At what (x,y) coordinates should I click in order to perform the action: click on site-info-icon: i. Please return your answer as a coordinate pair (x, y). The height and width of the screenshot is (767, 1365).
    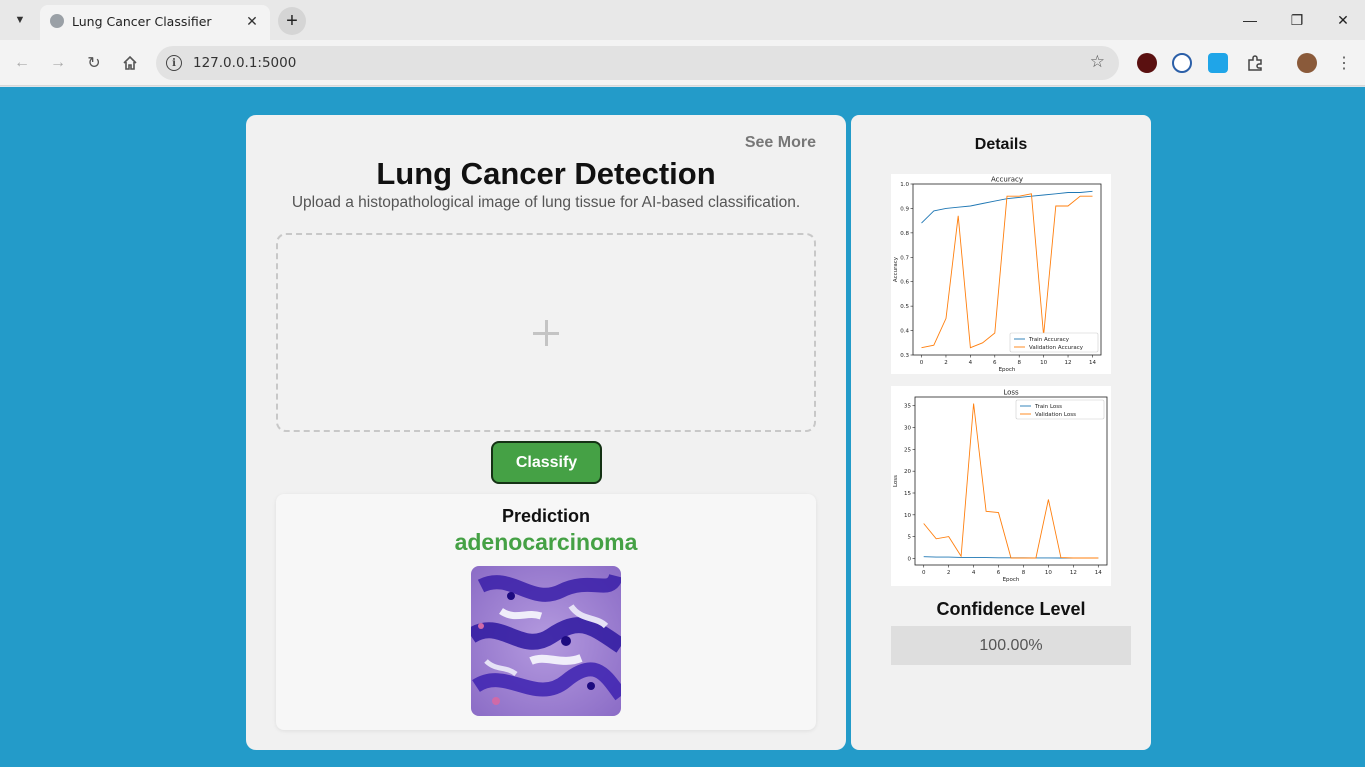
    Looking at the image, I should click on (174, 63).